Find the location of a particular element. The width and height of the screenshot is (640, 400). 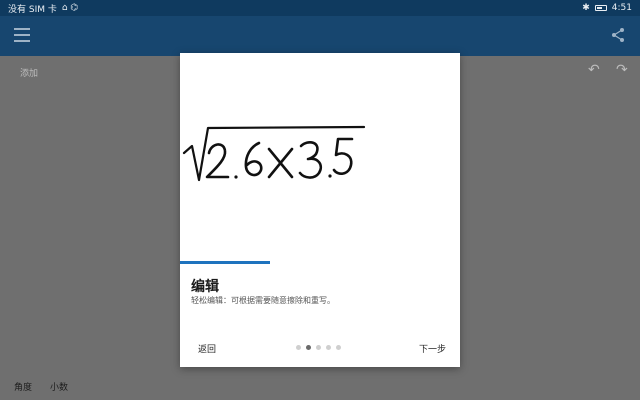

dialog-title: 编辑 is located at coordinates (205, 287).